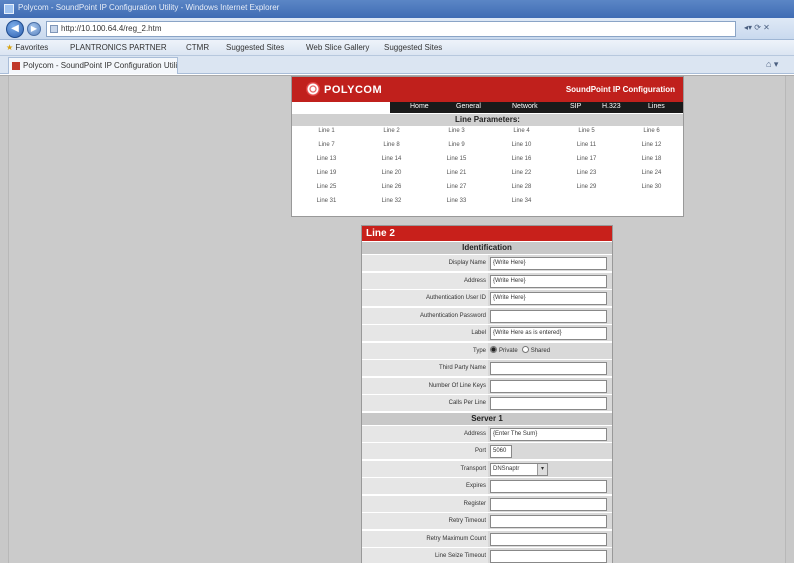 The width and height of the screenshot is (794, 563). I want to click on line-link: Line 6, so click(651, 131).